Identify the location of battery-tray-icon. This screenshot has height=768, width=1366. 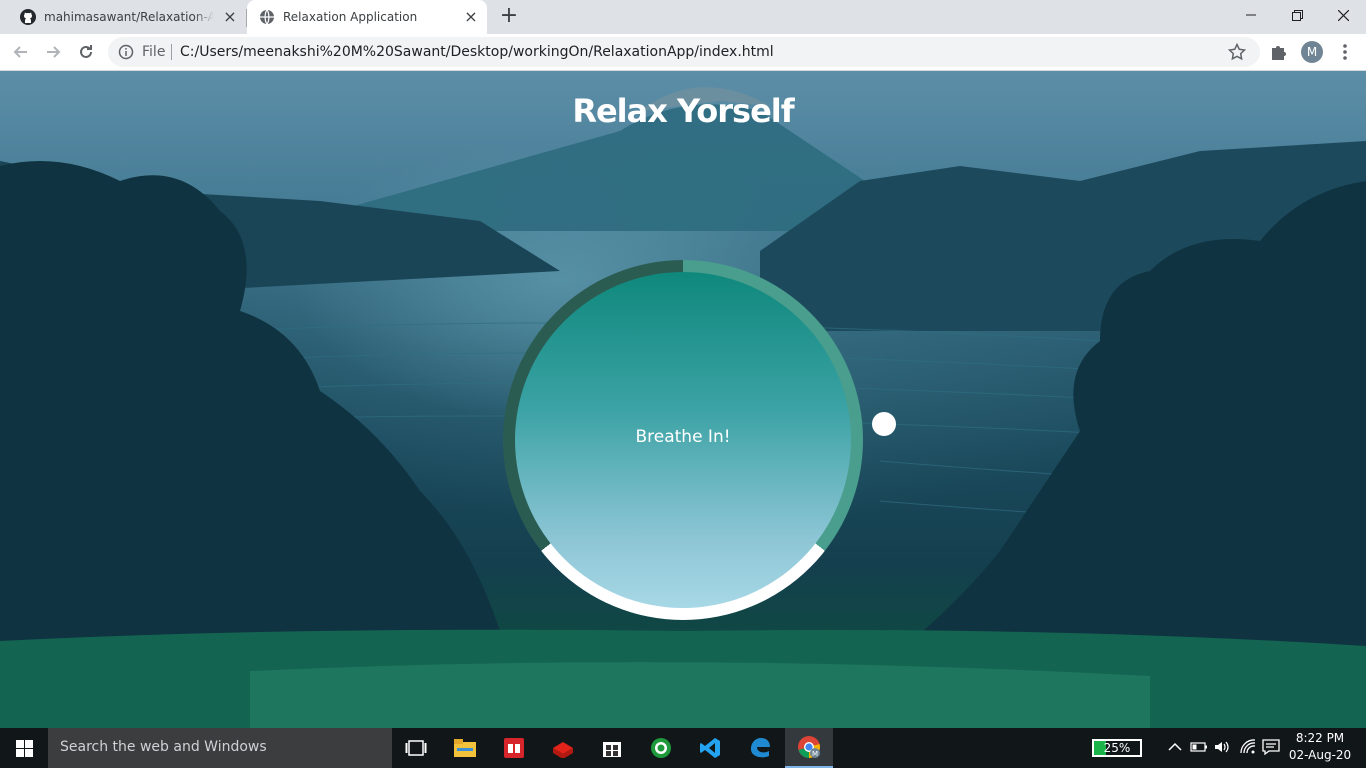
(1199, 747).